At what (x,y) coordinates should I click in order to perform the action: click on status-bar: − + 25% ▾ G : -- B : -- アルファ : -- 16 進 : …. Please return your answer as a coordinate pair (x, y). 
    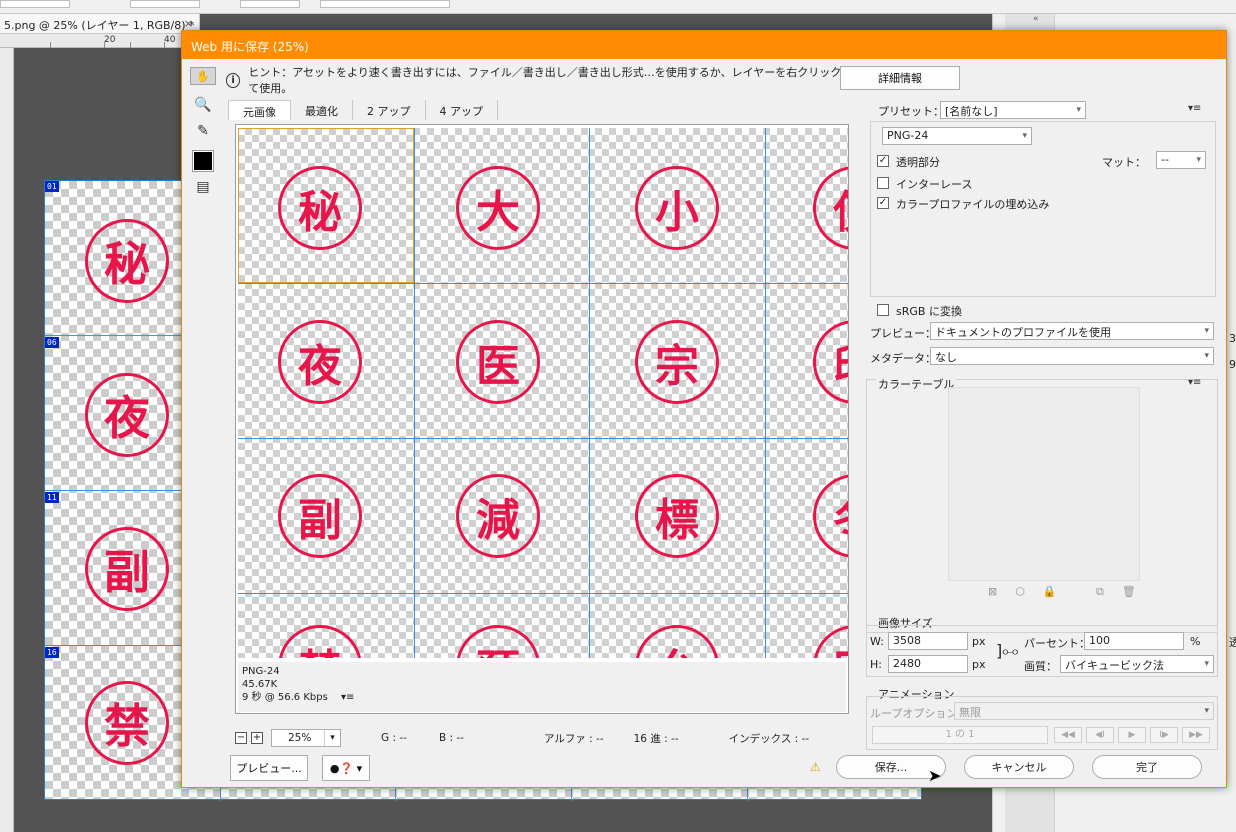
    Looking at the image, I should click on (542, 738).